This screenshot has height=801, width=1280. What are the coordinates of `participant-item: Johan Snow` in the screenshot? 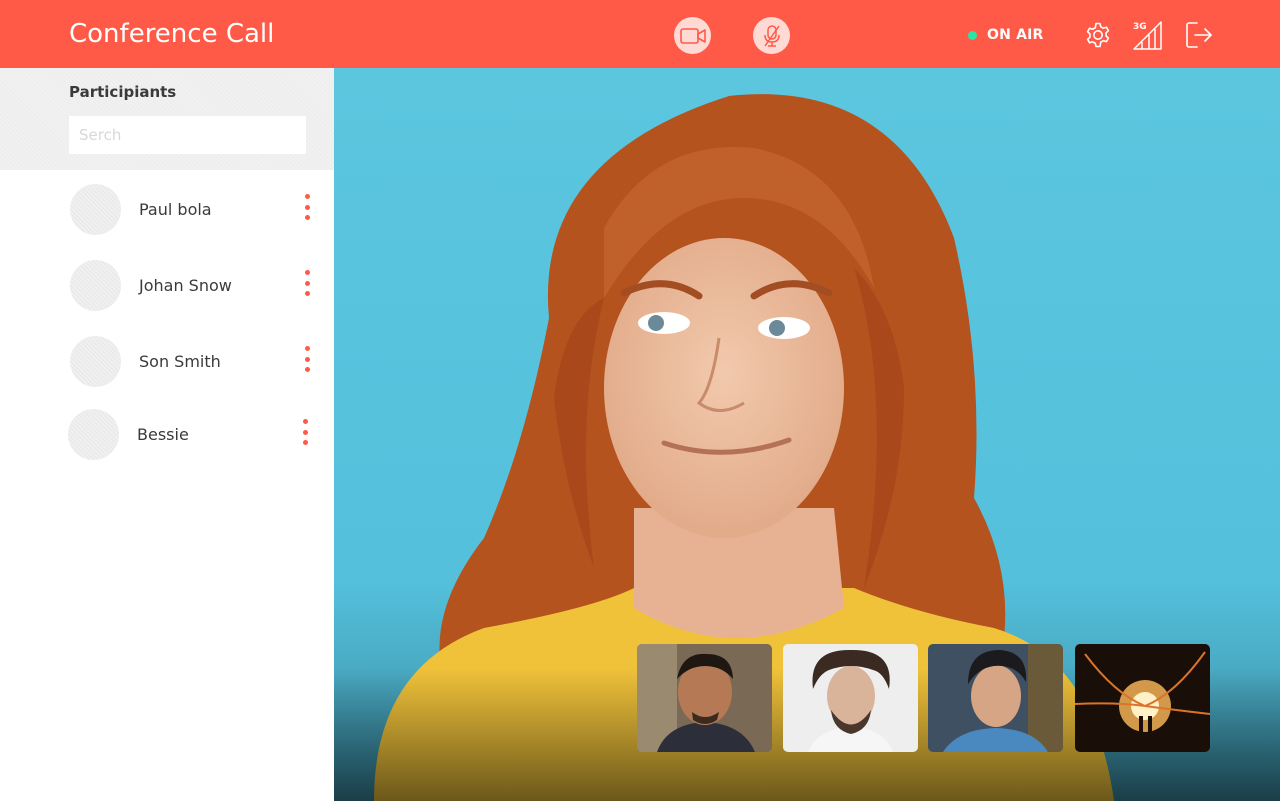 It's located at (167, 286).